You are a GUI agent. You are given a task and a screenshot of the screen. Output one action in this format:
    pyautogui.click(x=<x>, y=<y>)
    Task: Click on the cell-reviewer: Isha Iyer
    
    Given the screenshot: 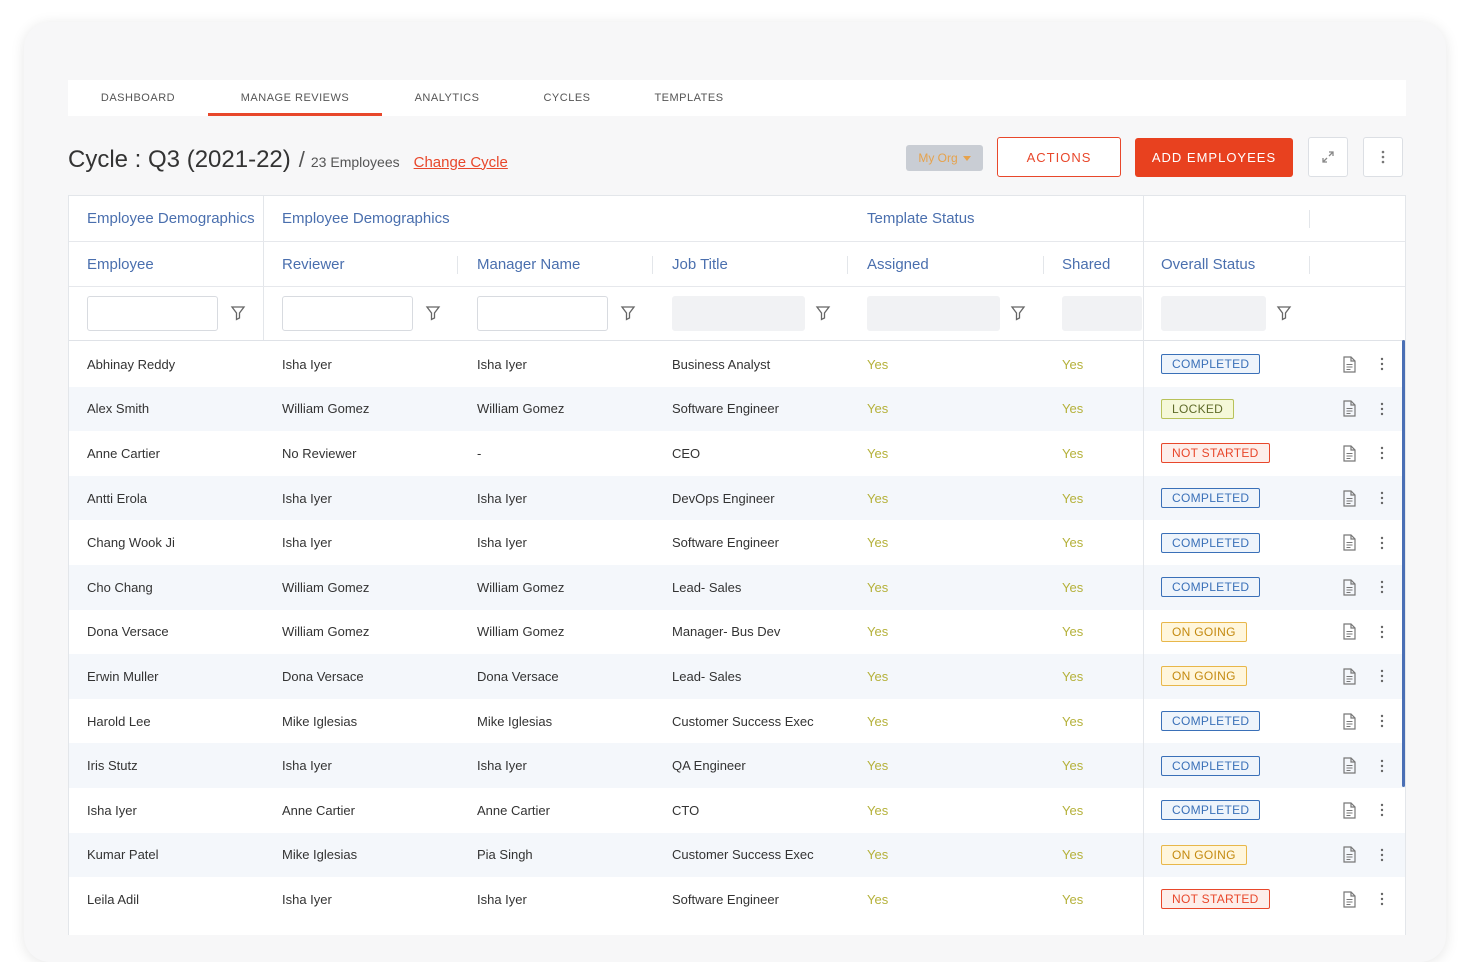 What is the action you would take?
    pyautogui.click(x=307, y=766)
    